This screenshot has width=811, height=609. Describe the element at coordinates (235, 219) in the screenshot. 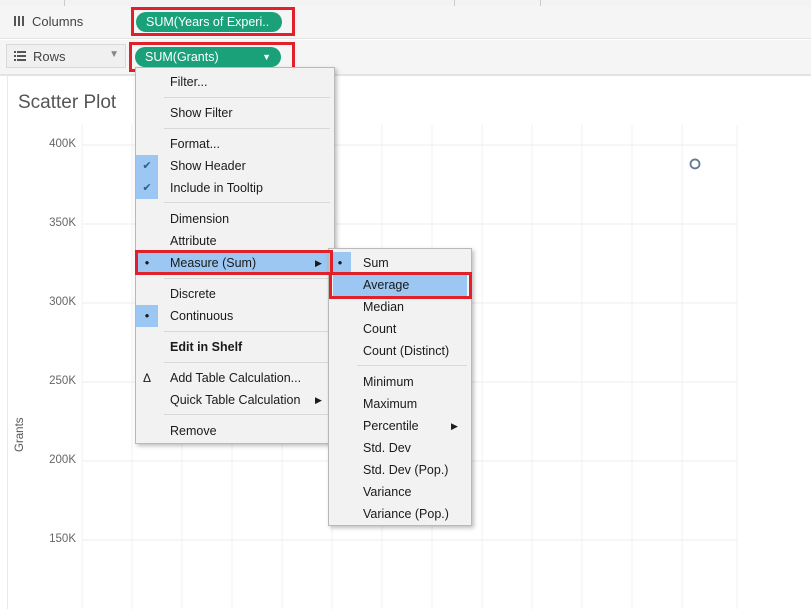

I see `menu-item-dimension: Dimension` at that location.